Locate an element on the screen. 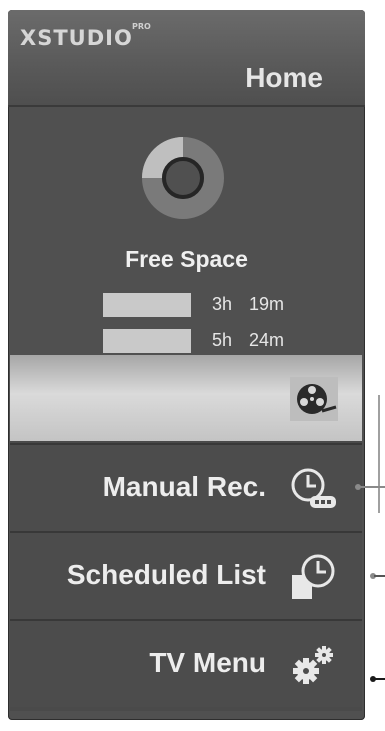  brand-badge: PRO is located at coordinates (141, 26).